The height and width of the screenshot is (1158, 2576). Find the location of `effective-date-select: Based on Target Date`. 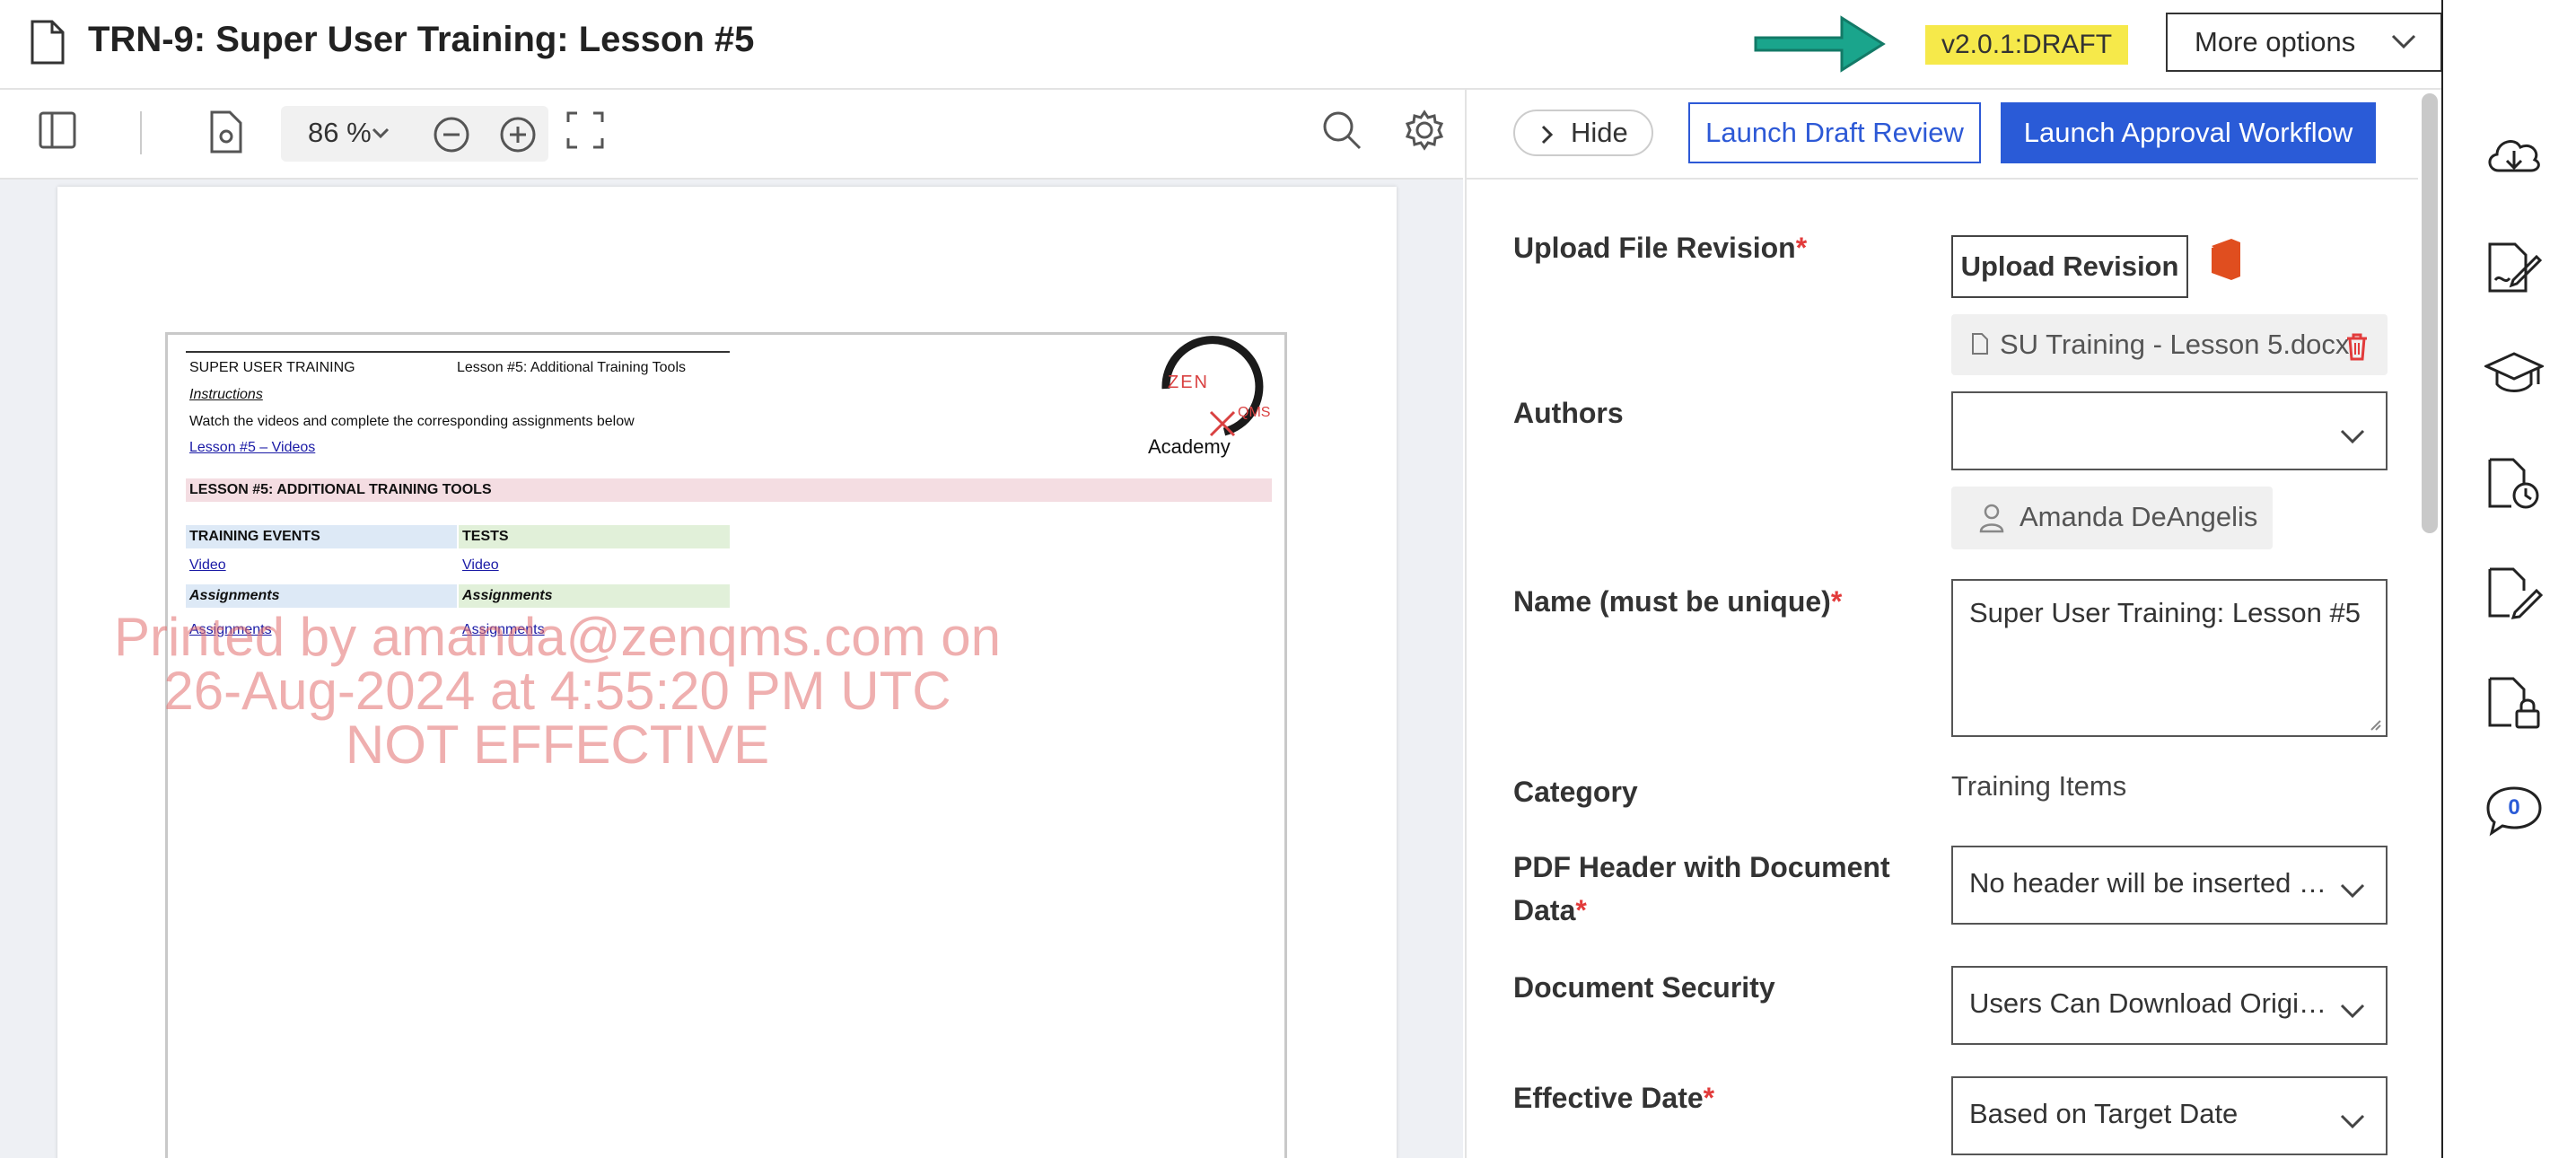

effective-date-select: Based on Target Date is located at coordinates (2169, 1115).